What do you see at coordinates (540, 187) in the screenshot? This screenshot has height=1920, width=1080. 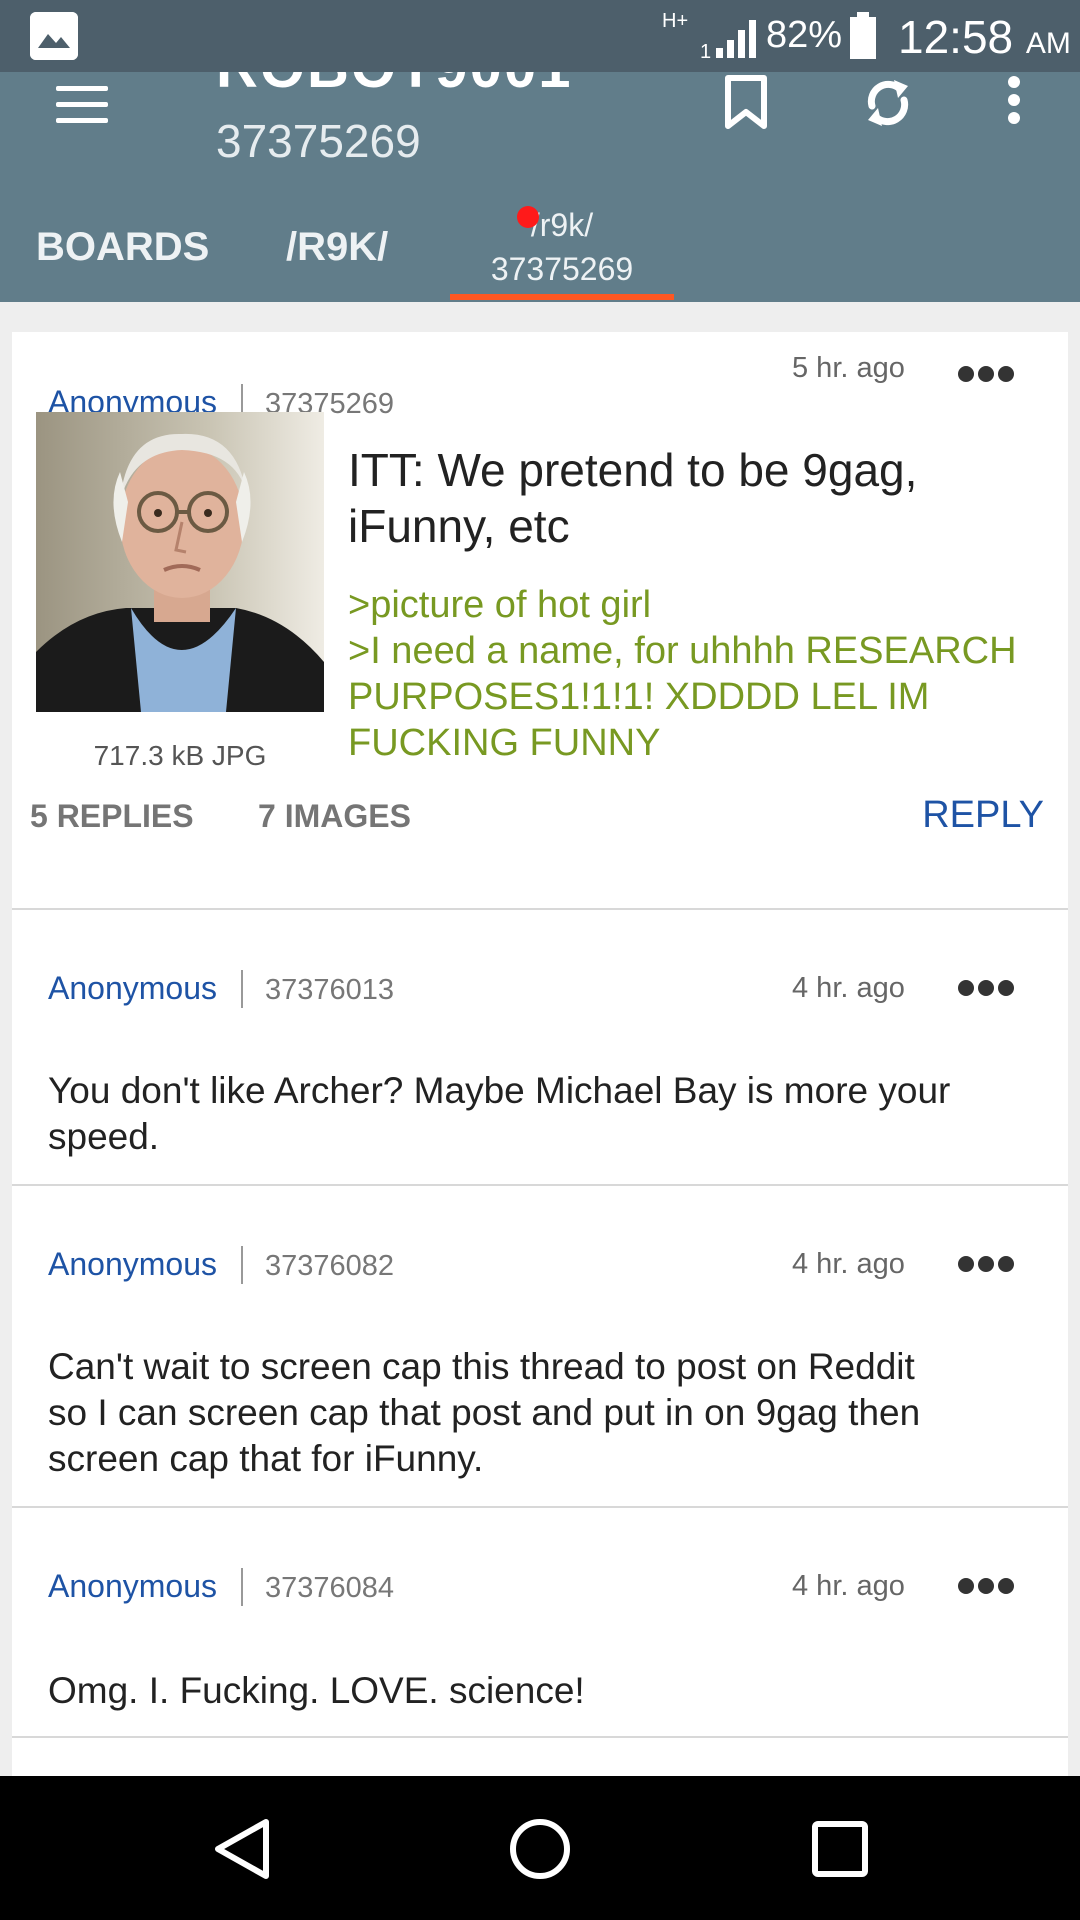 I see `app-bar: ROBOT9001 37375269 BOARDS /R9K/ /r9k/` at bounding box center [540, 187].